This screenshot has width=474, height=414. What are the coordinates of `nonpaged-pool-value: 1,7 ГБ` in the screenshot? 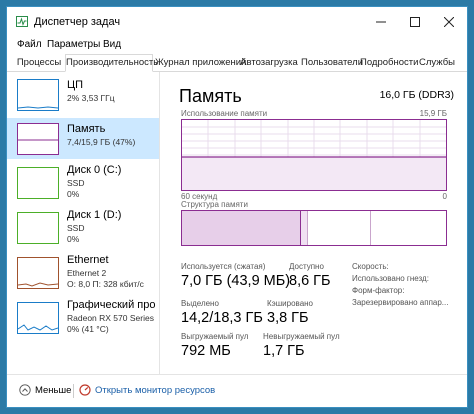 It's located at (284, 351).